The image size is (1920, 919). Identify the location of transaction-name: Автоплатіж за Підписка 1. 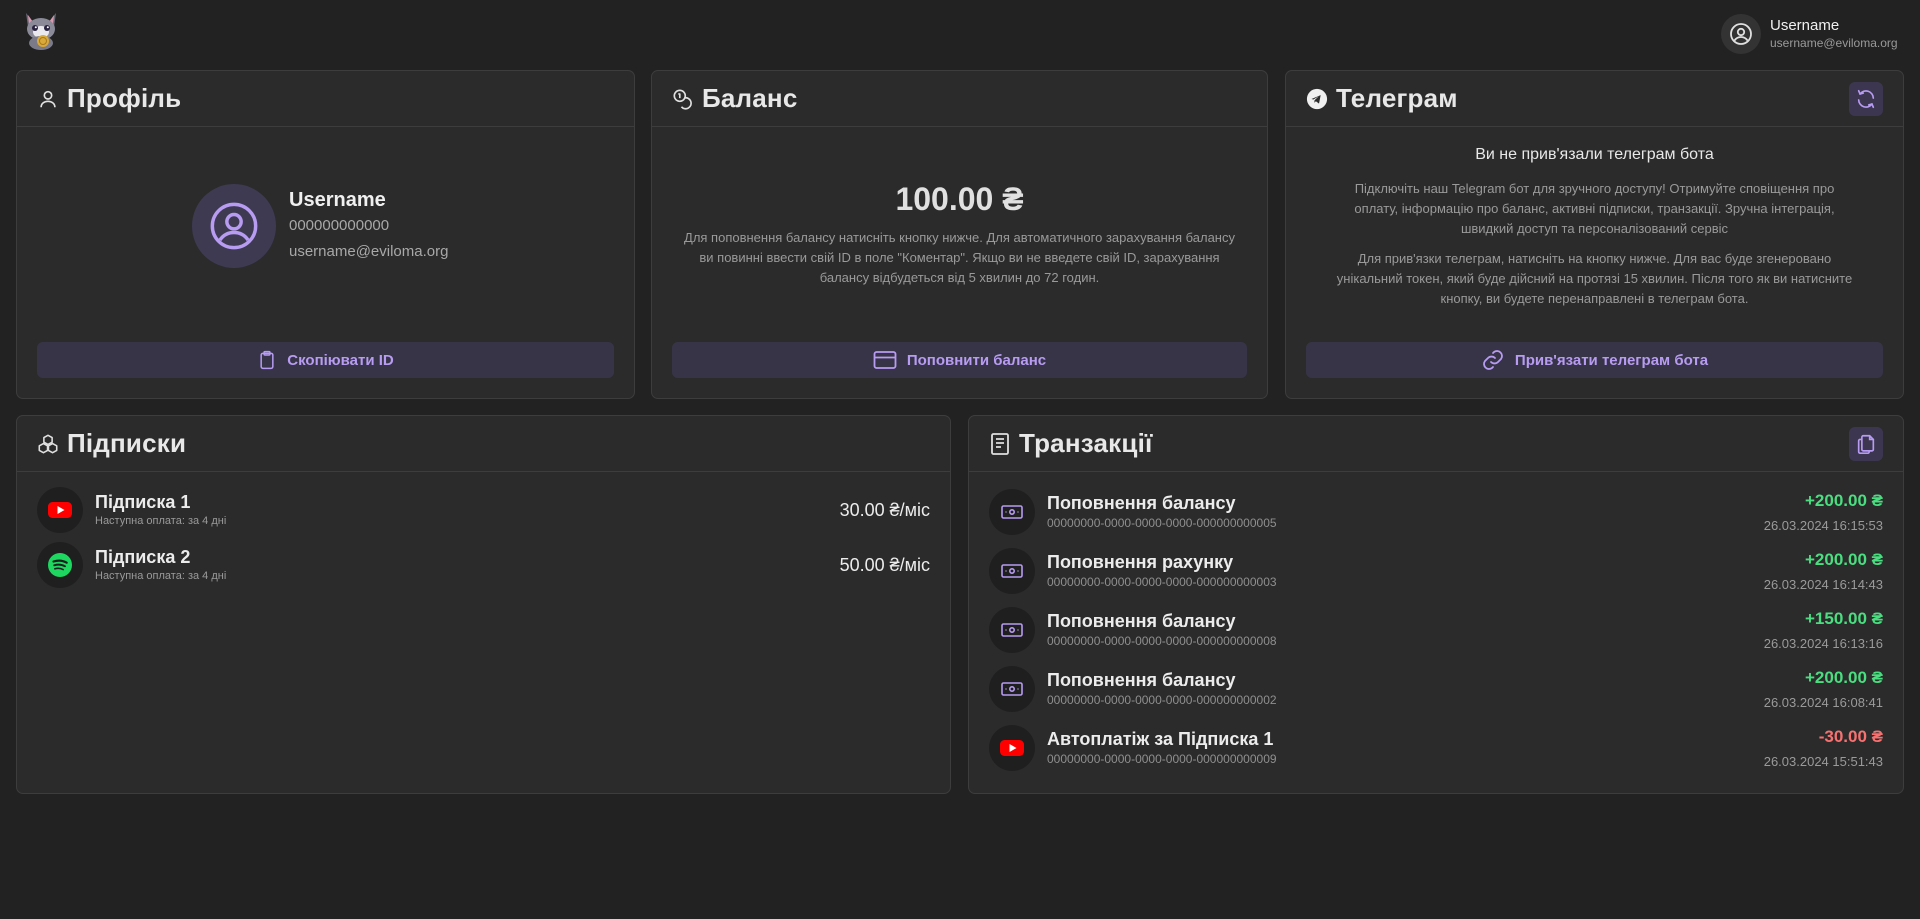
(1160, 739).